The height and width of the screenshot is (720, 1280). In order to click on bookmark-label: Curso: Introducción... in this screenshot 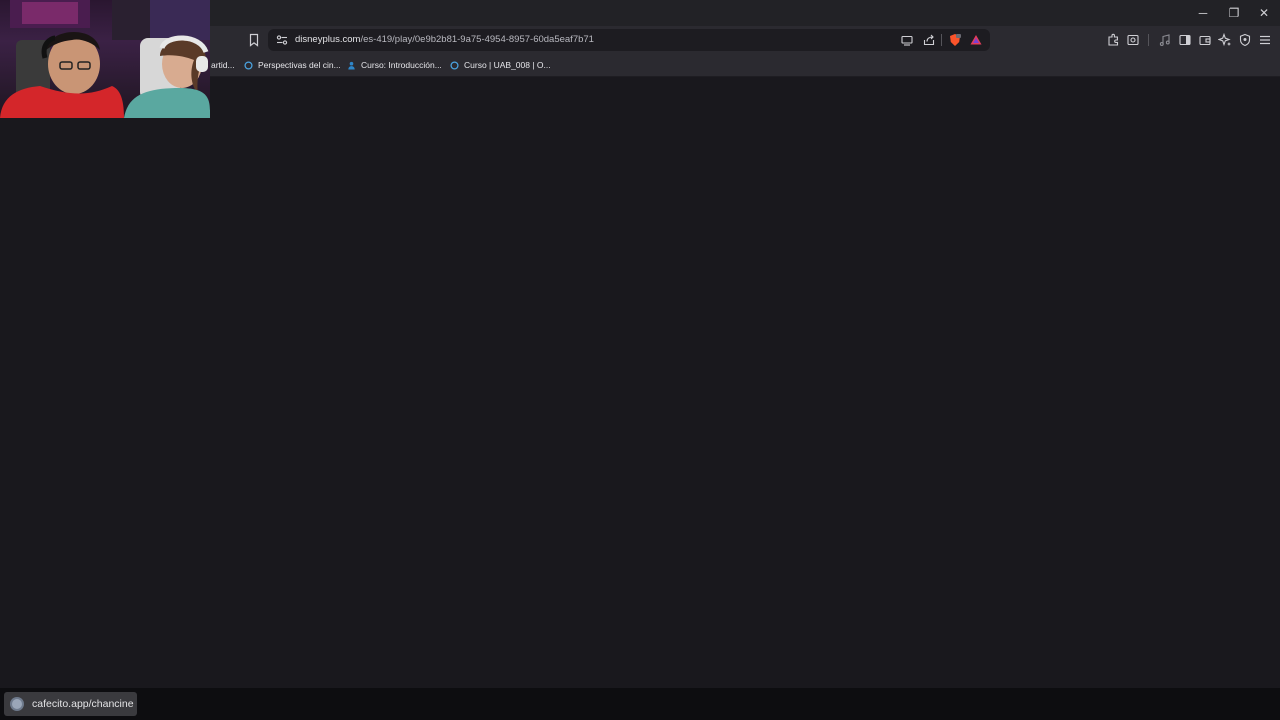, I will do `click(401, 65)`.